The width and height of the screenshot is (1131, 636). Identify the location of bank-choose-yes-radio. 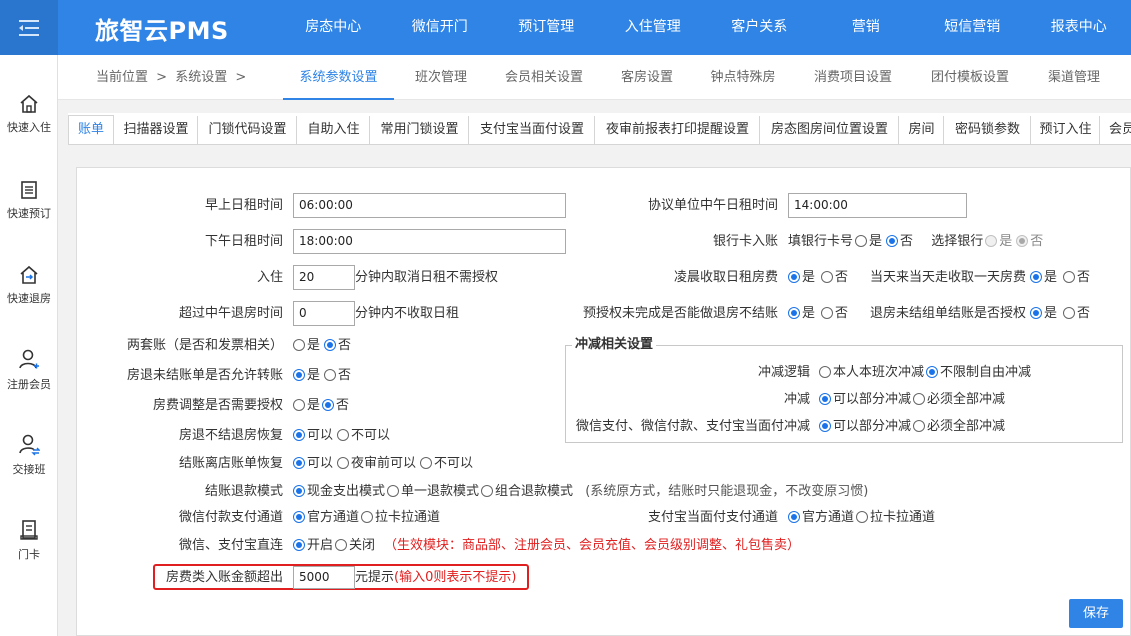
(991, 241).